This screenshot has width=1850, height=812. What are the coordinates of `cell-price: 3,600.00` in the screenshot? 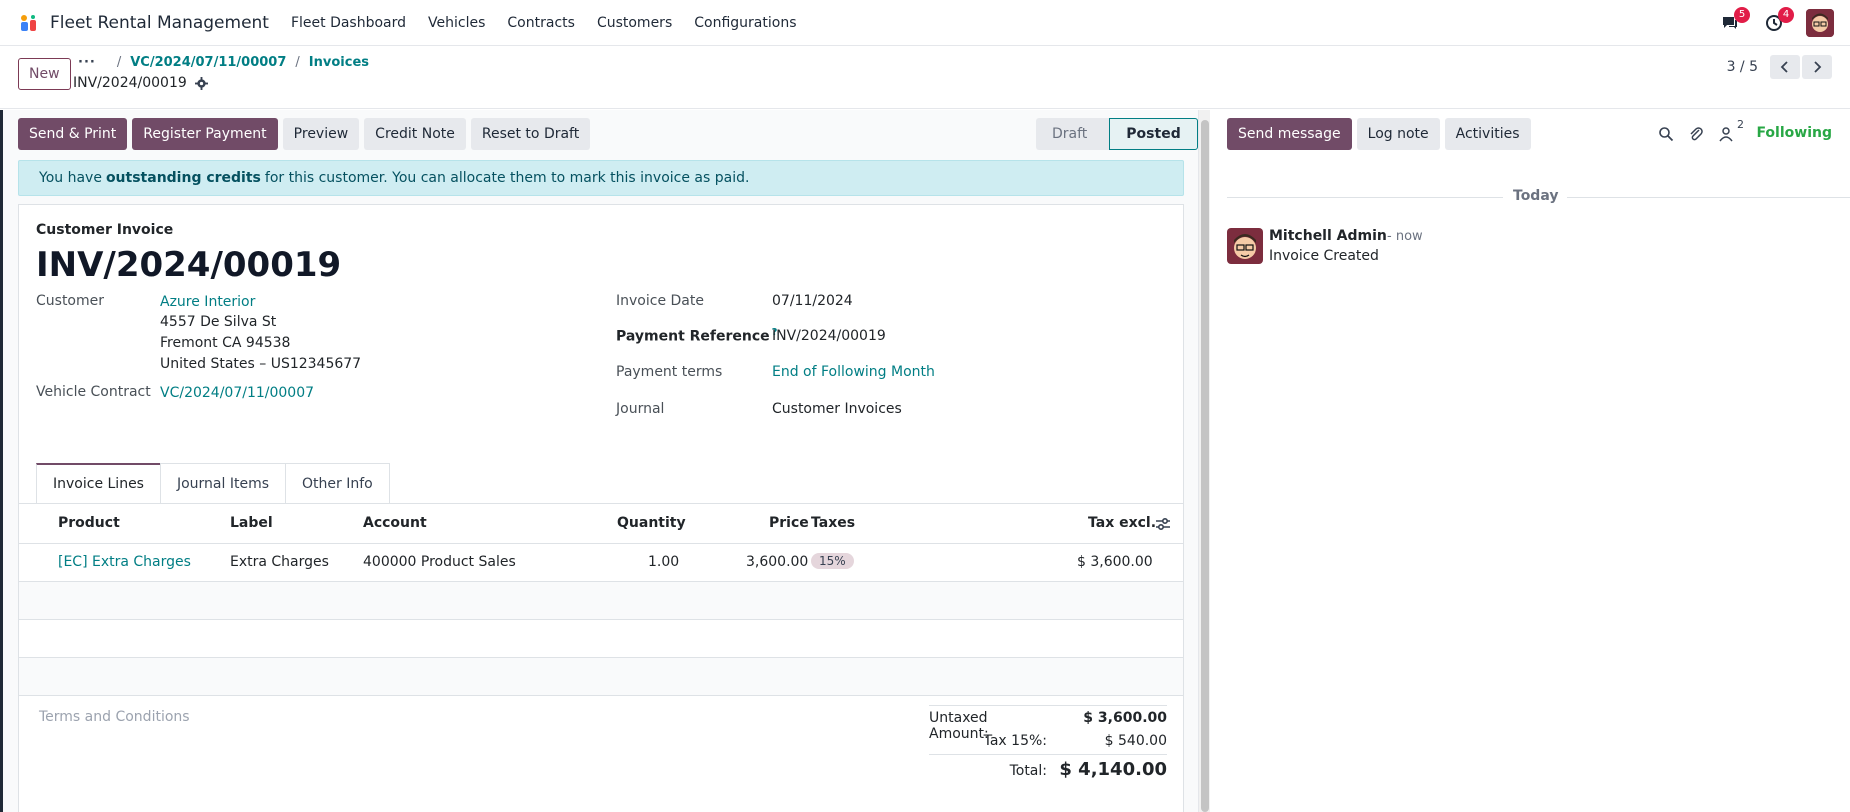 It's located at (777, 562).